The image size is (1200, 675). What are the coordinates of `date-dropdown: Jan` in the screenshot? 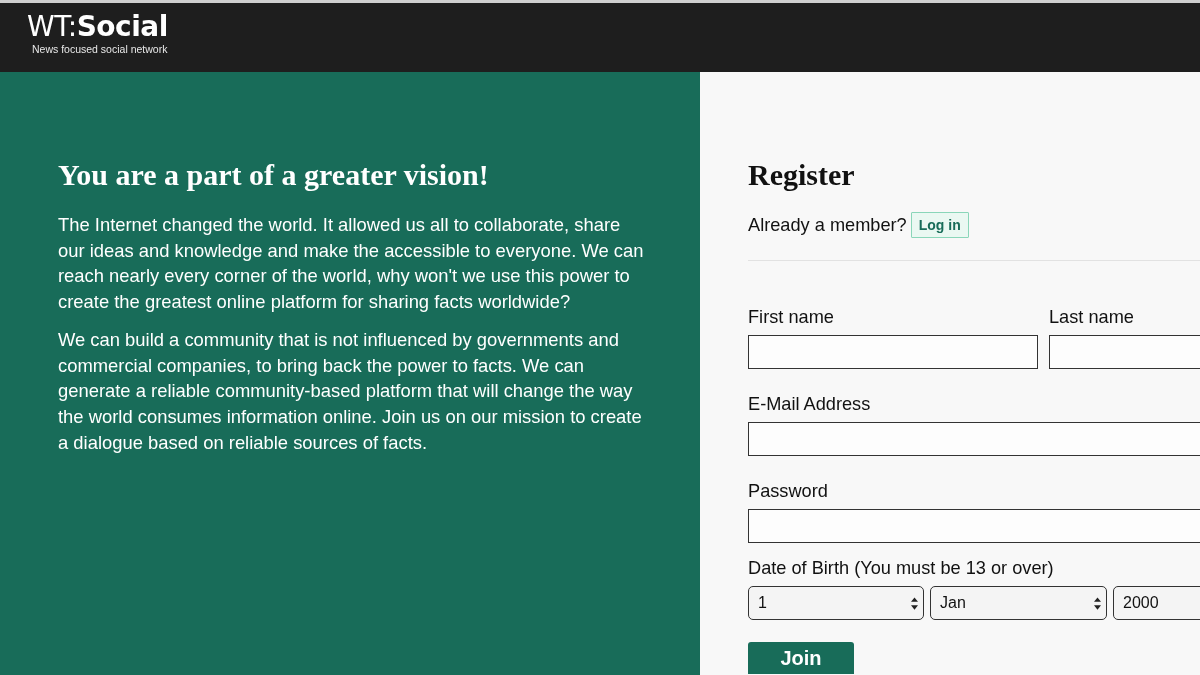 It's located at (1018, 603).